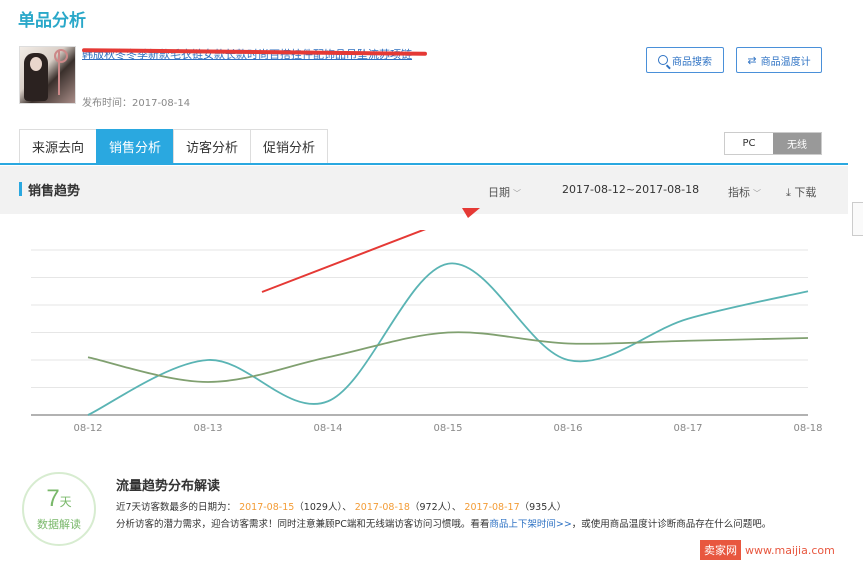 The image size is (863, 564). Describe the element at coordinates (687, 428) in the screenshot. I see `x-tick-label: 08-17` at that location.